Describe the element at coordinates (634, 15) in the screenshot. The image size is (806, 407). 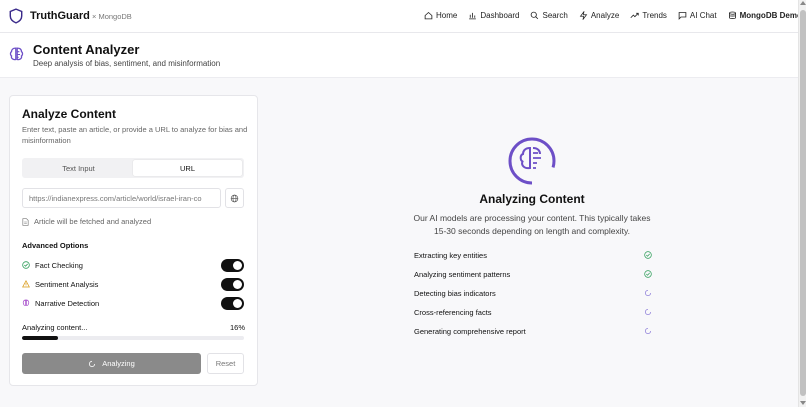
I see `trending-up-icon` at that location.